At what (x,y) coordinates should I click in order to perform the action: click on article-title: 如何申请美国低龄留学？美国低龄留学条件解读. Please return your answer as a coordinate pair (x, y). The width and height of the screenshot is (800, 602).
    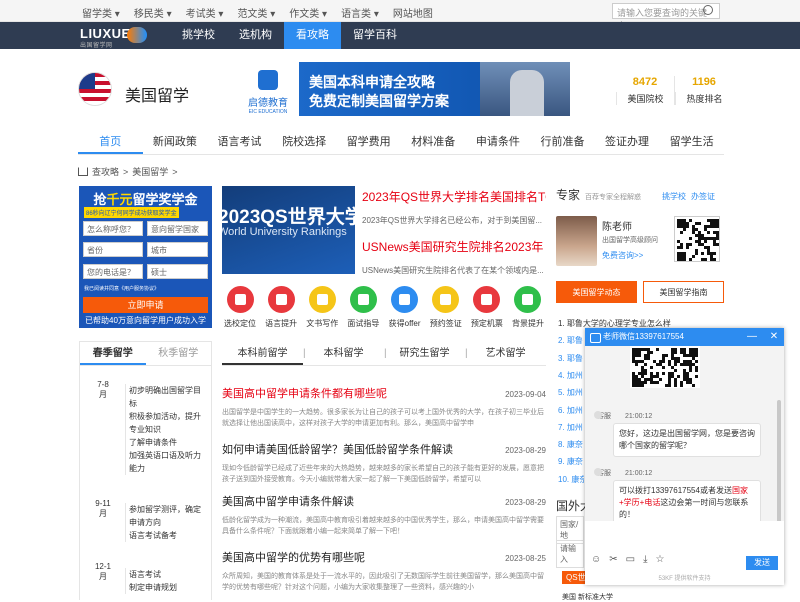
    Looking at the image, I should click on (337, 449).